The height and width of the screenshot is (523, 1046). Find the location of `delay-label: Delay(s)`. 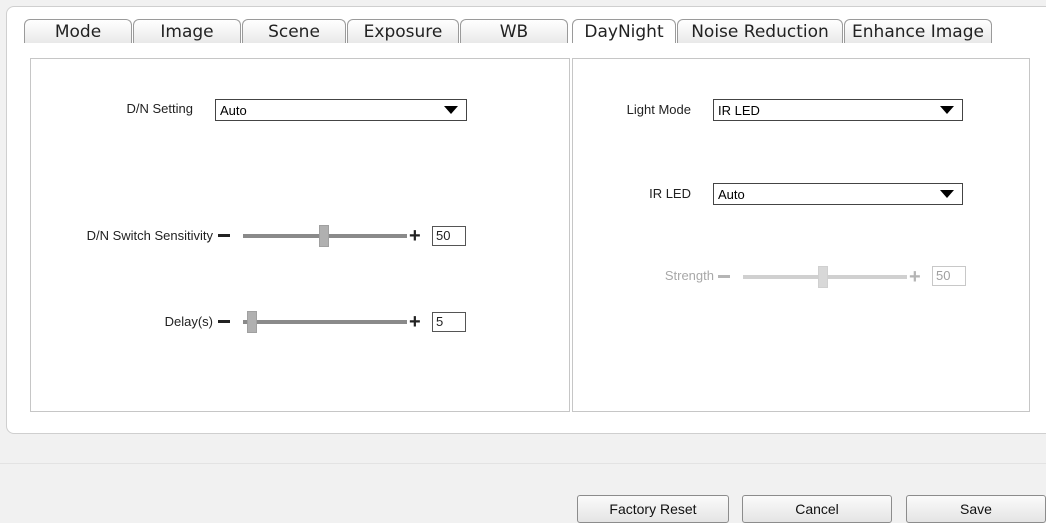

delay-label: Delay(s) is located at coordinates (188, 321).